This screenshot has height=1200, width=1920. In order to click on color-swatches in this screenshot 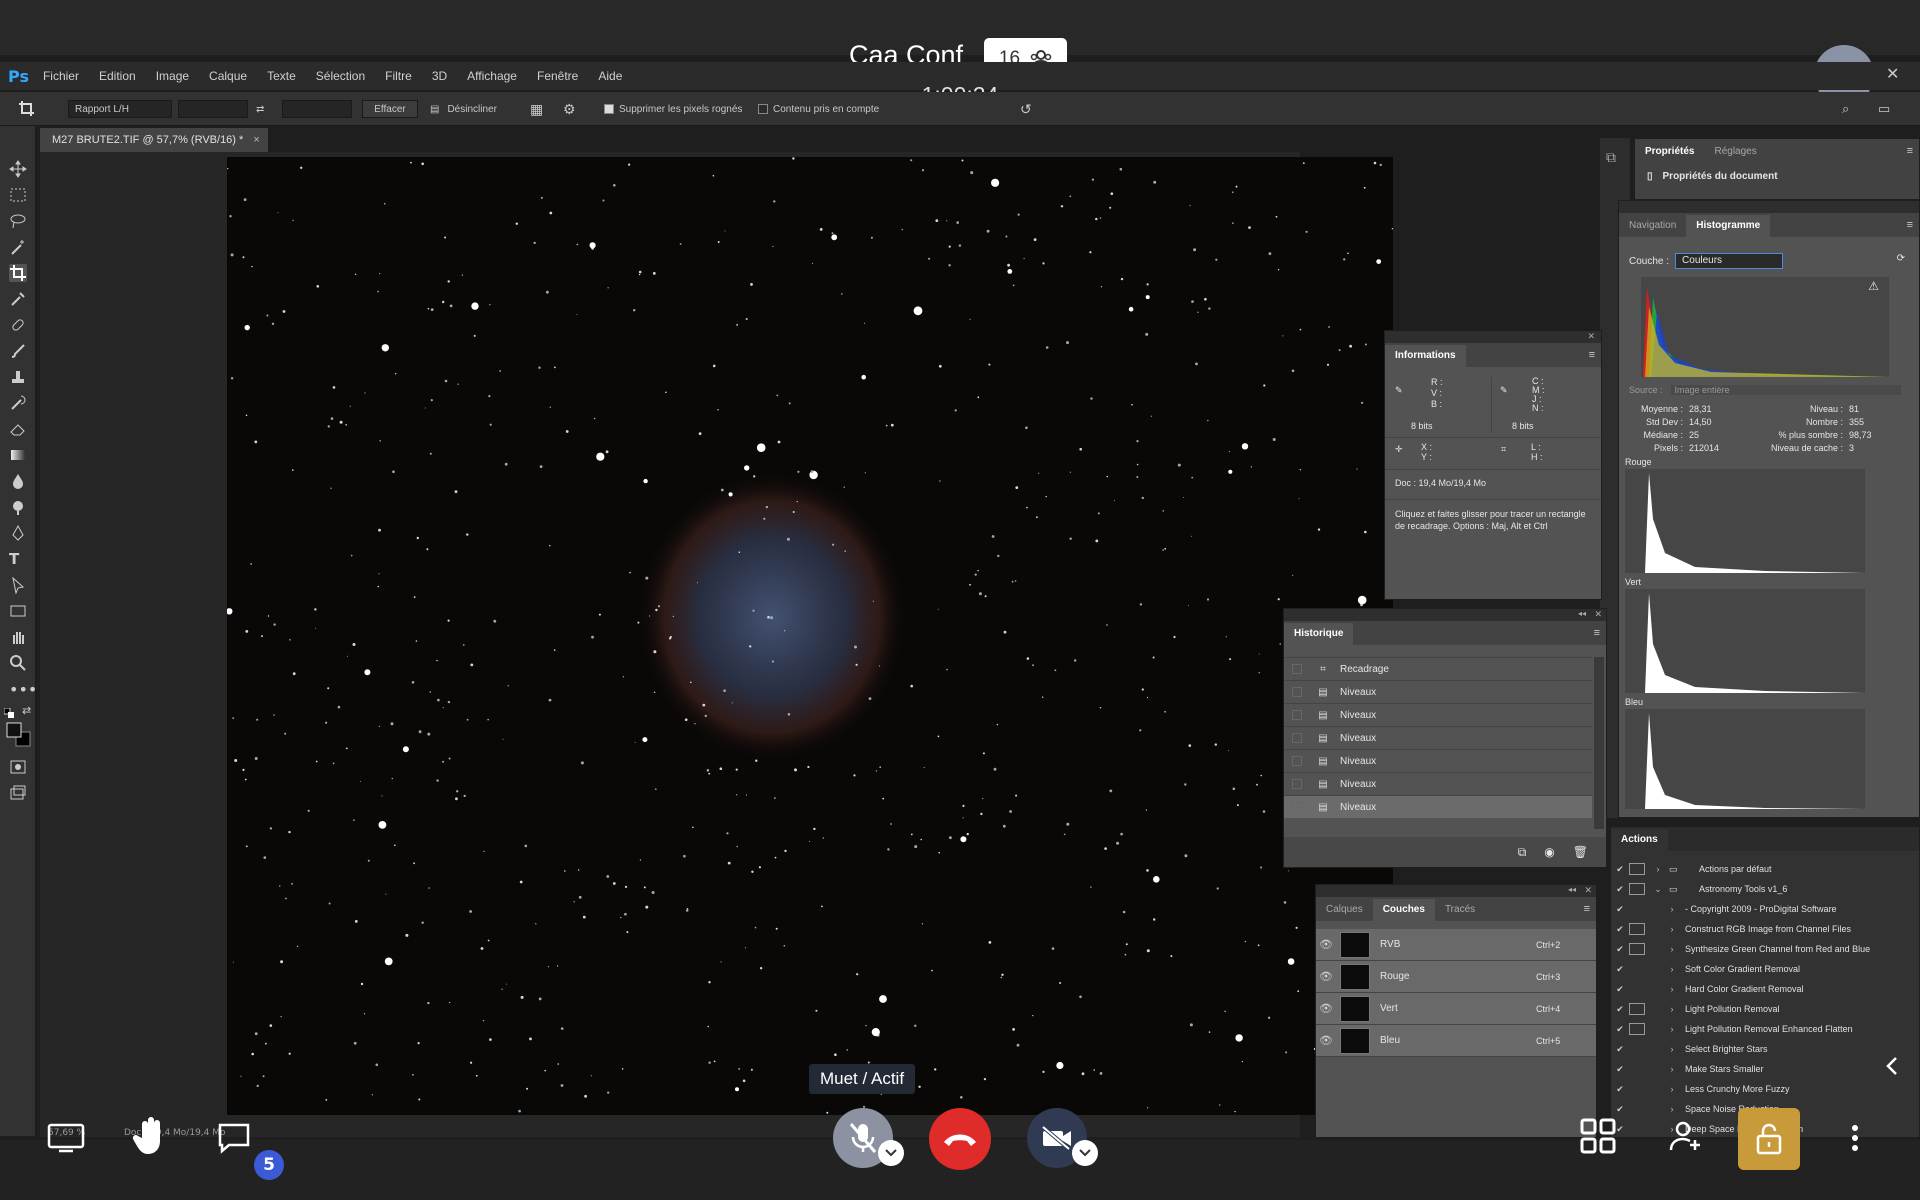, I will do `click(19, 735)`.